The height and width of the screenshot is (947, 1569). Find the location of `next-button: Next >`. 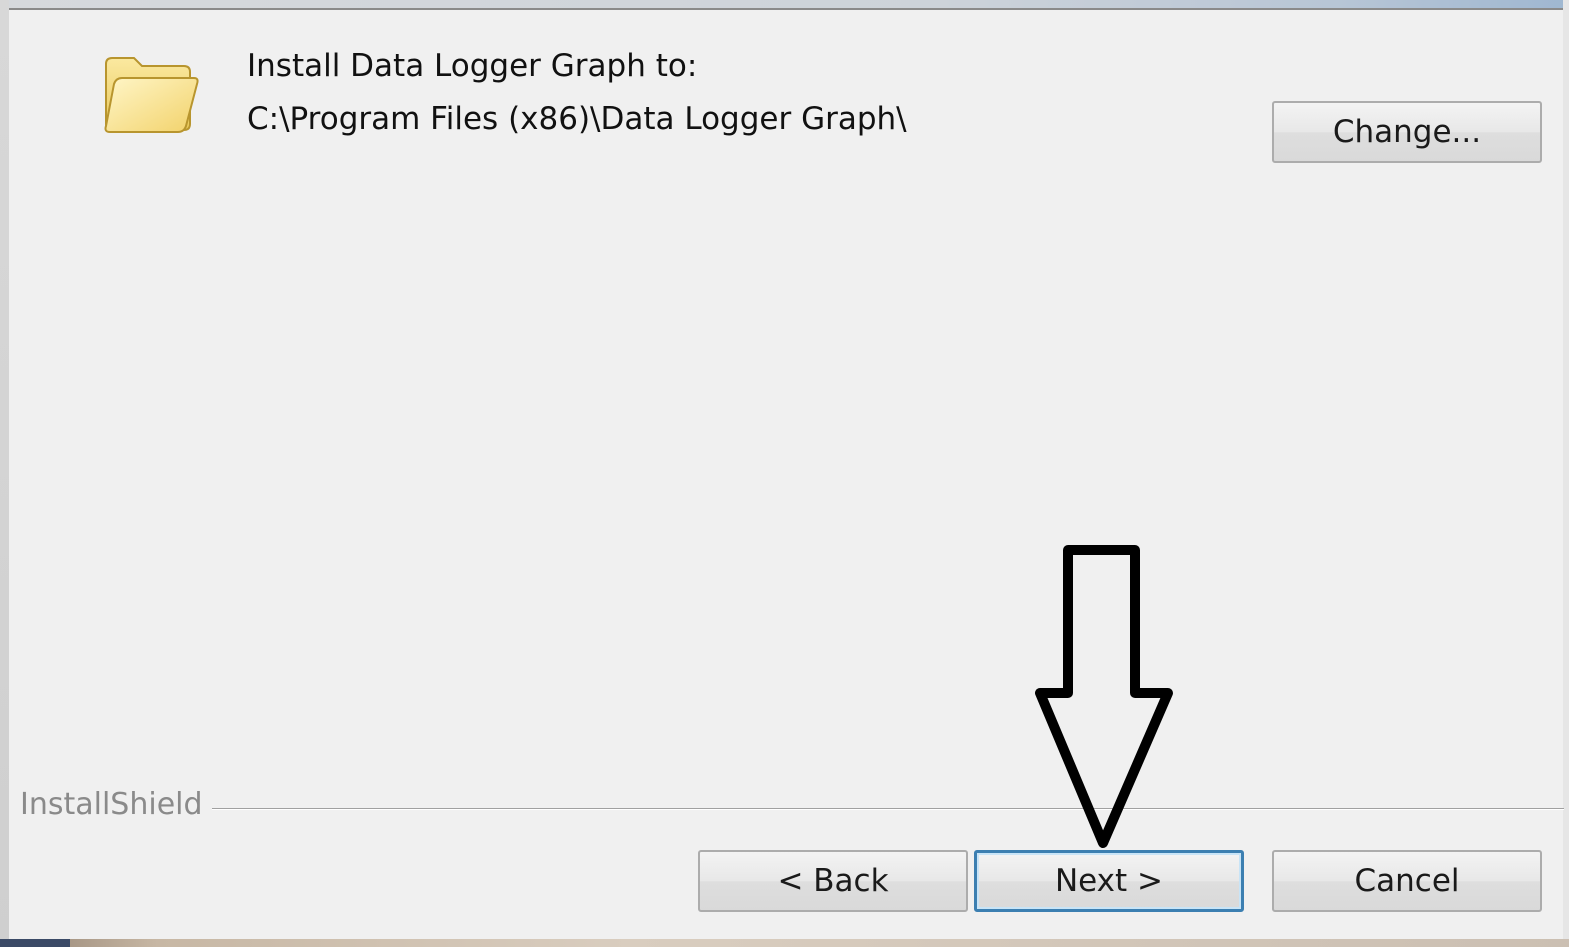

next-button: Next > is located at coordinates (1109, 881).